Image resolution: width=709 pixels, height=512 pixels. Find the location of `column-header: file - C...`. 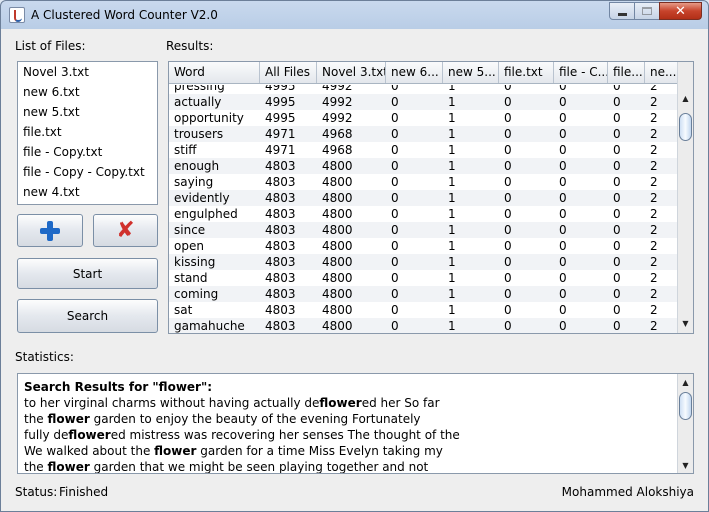

column-header: file - C... is located at coordinates (581, 72).